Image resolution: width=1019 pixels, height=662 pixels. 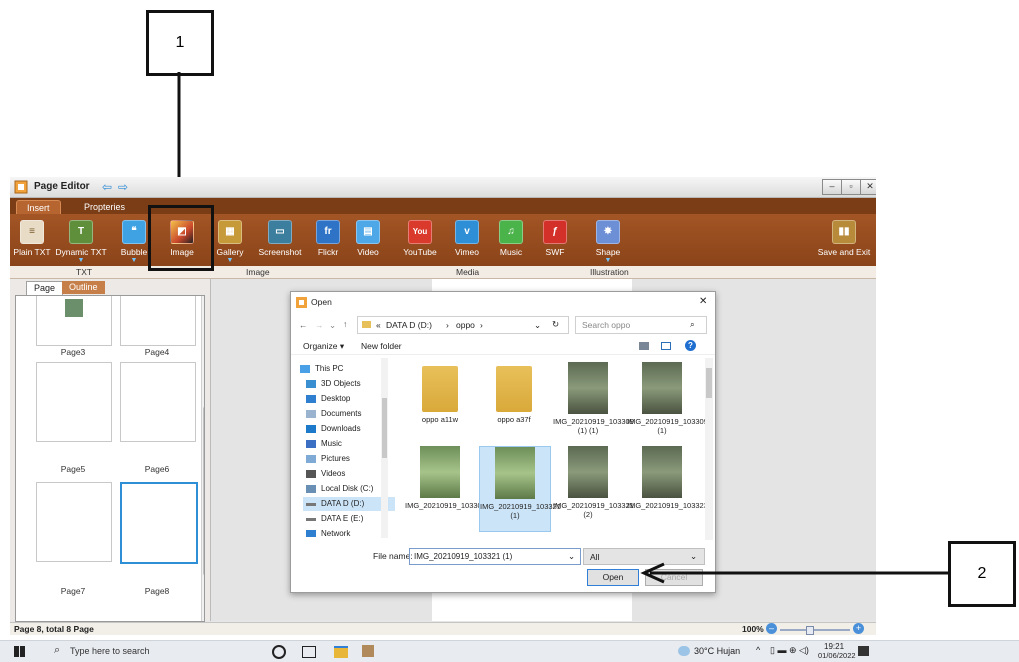 I want to click on file-explorer-icon, so click(x=341, y=652).